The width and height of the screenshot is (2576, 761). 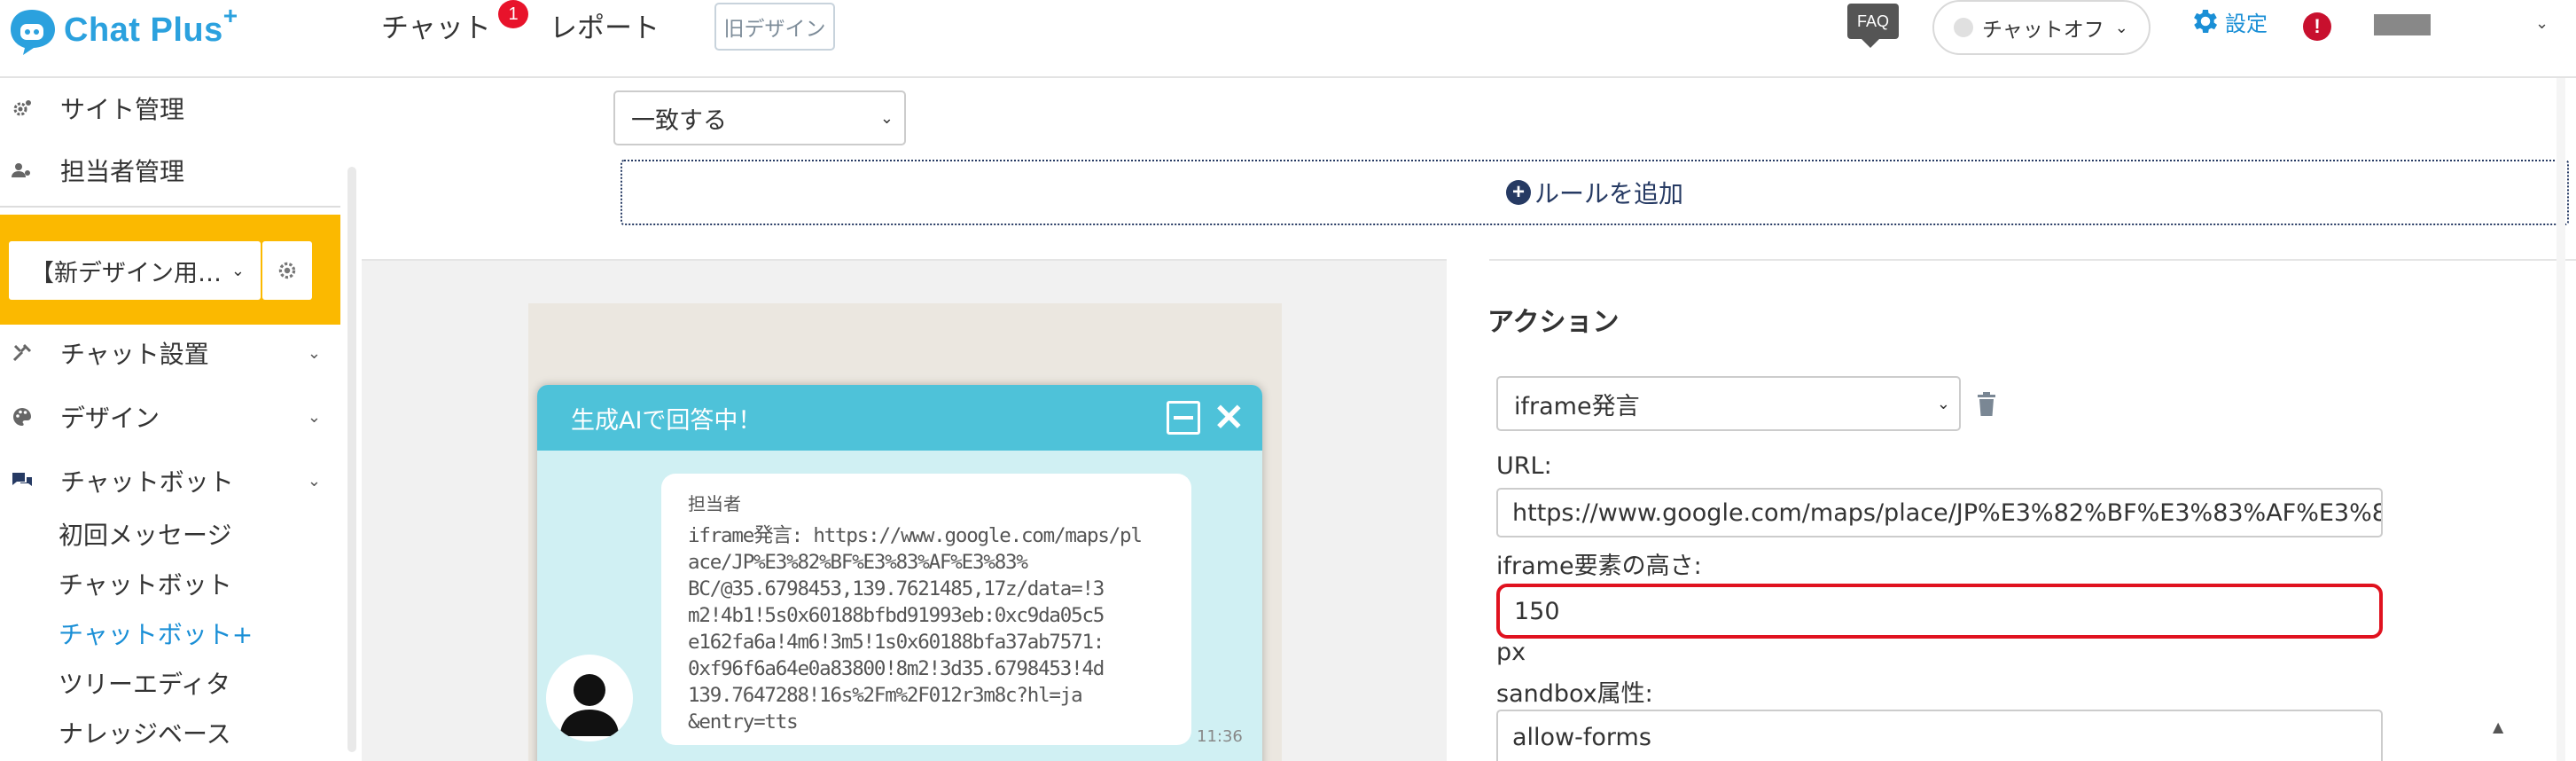 What do you see at coordinates (134, 355) in the screenshot?
I see `sidebar-item-label: チャット設置` at bounding box center [134, 355].